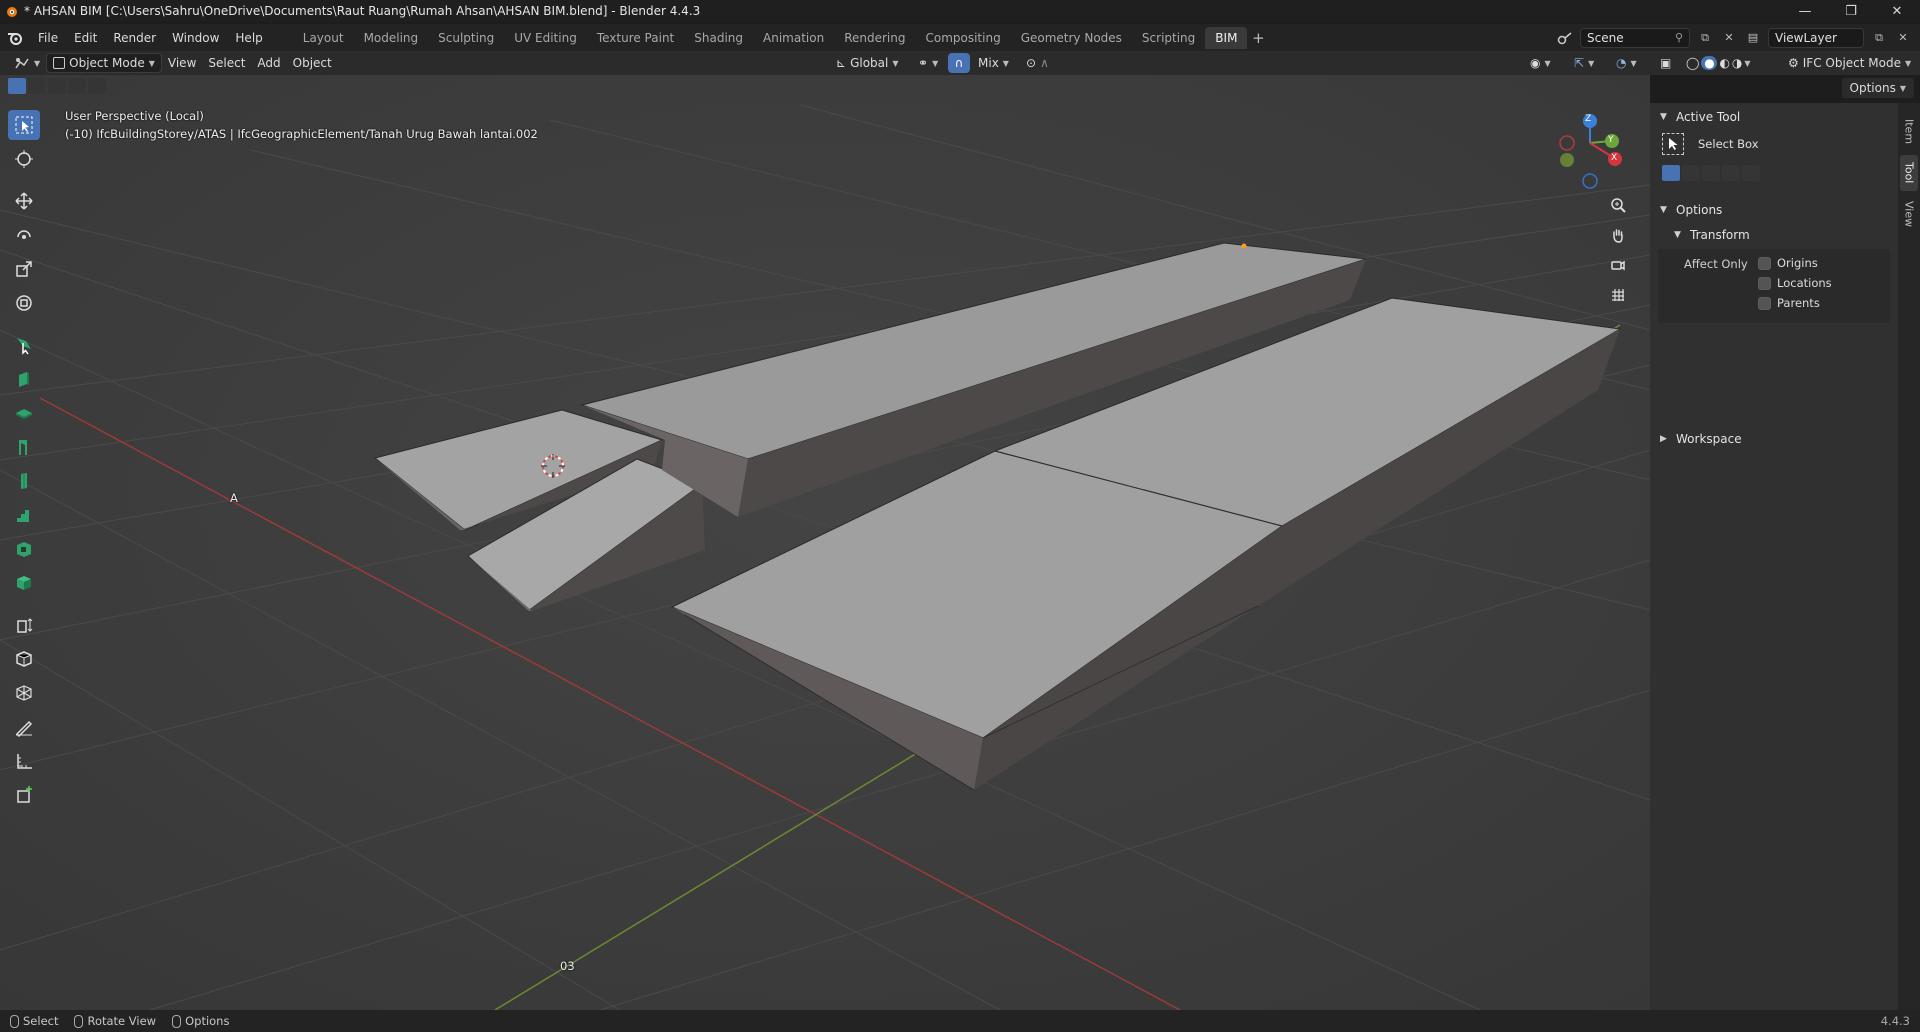 This screenshot has width=1920, height=1032. I want to click on select-intersect-icon, so click(97, 86).